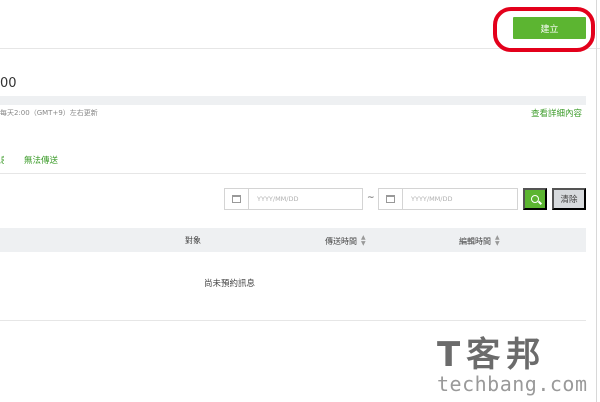 Image resolution: width=600 pixels, height=402 pixels. Describe the element at coordinates (341, 241) in the screenshot. I see `column-send-time-label: 傳送時間` at that location.